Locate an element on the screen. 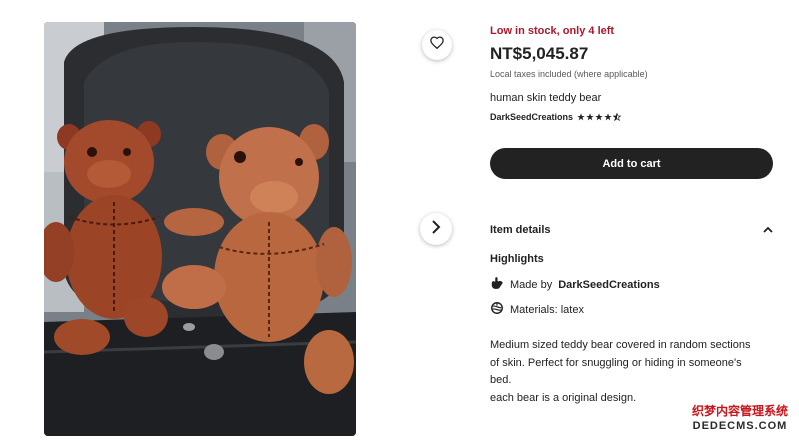  item-details-toggle: Item details is located at coordinates (631, 230).